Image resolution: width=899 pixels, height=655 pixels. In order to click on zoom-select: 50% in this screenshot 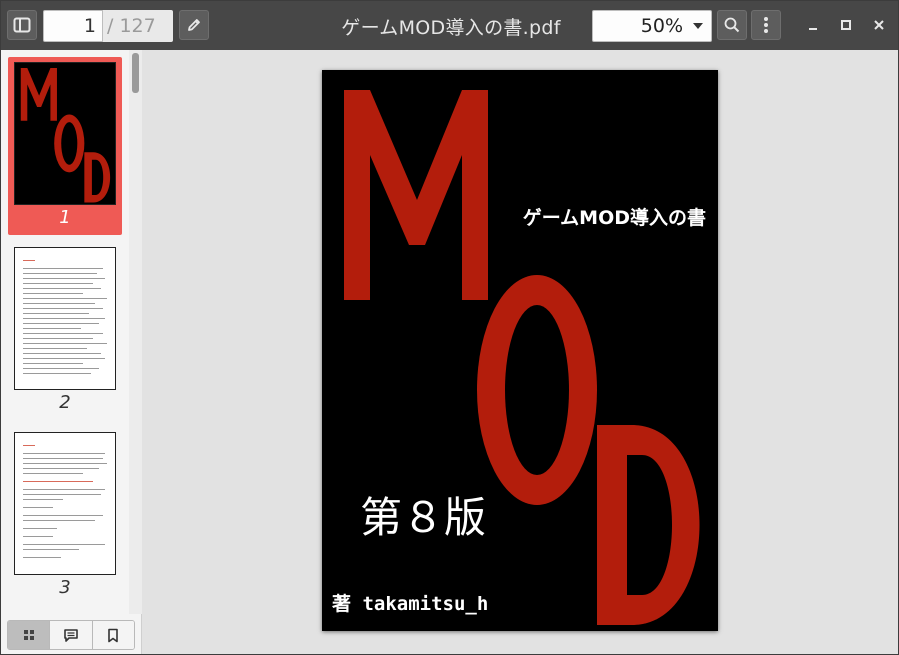, I will do `click(652, 26)`.